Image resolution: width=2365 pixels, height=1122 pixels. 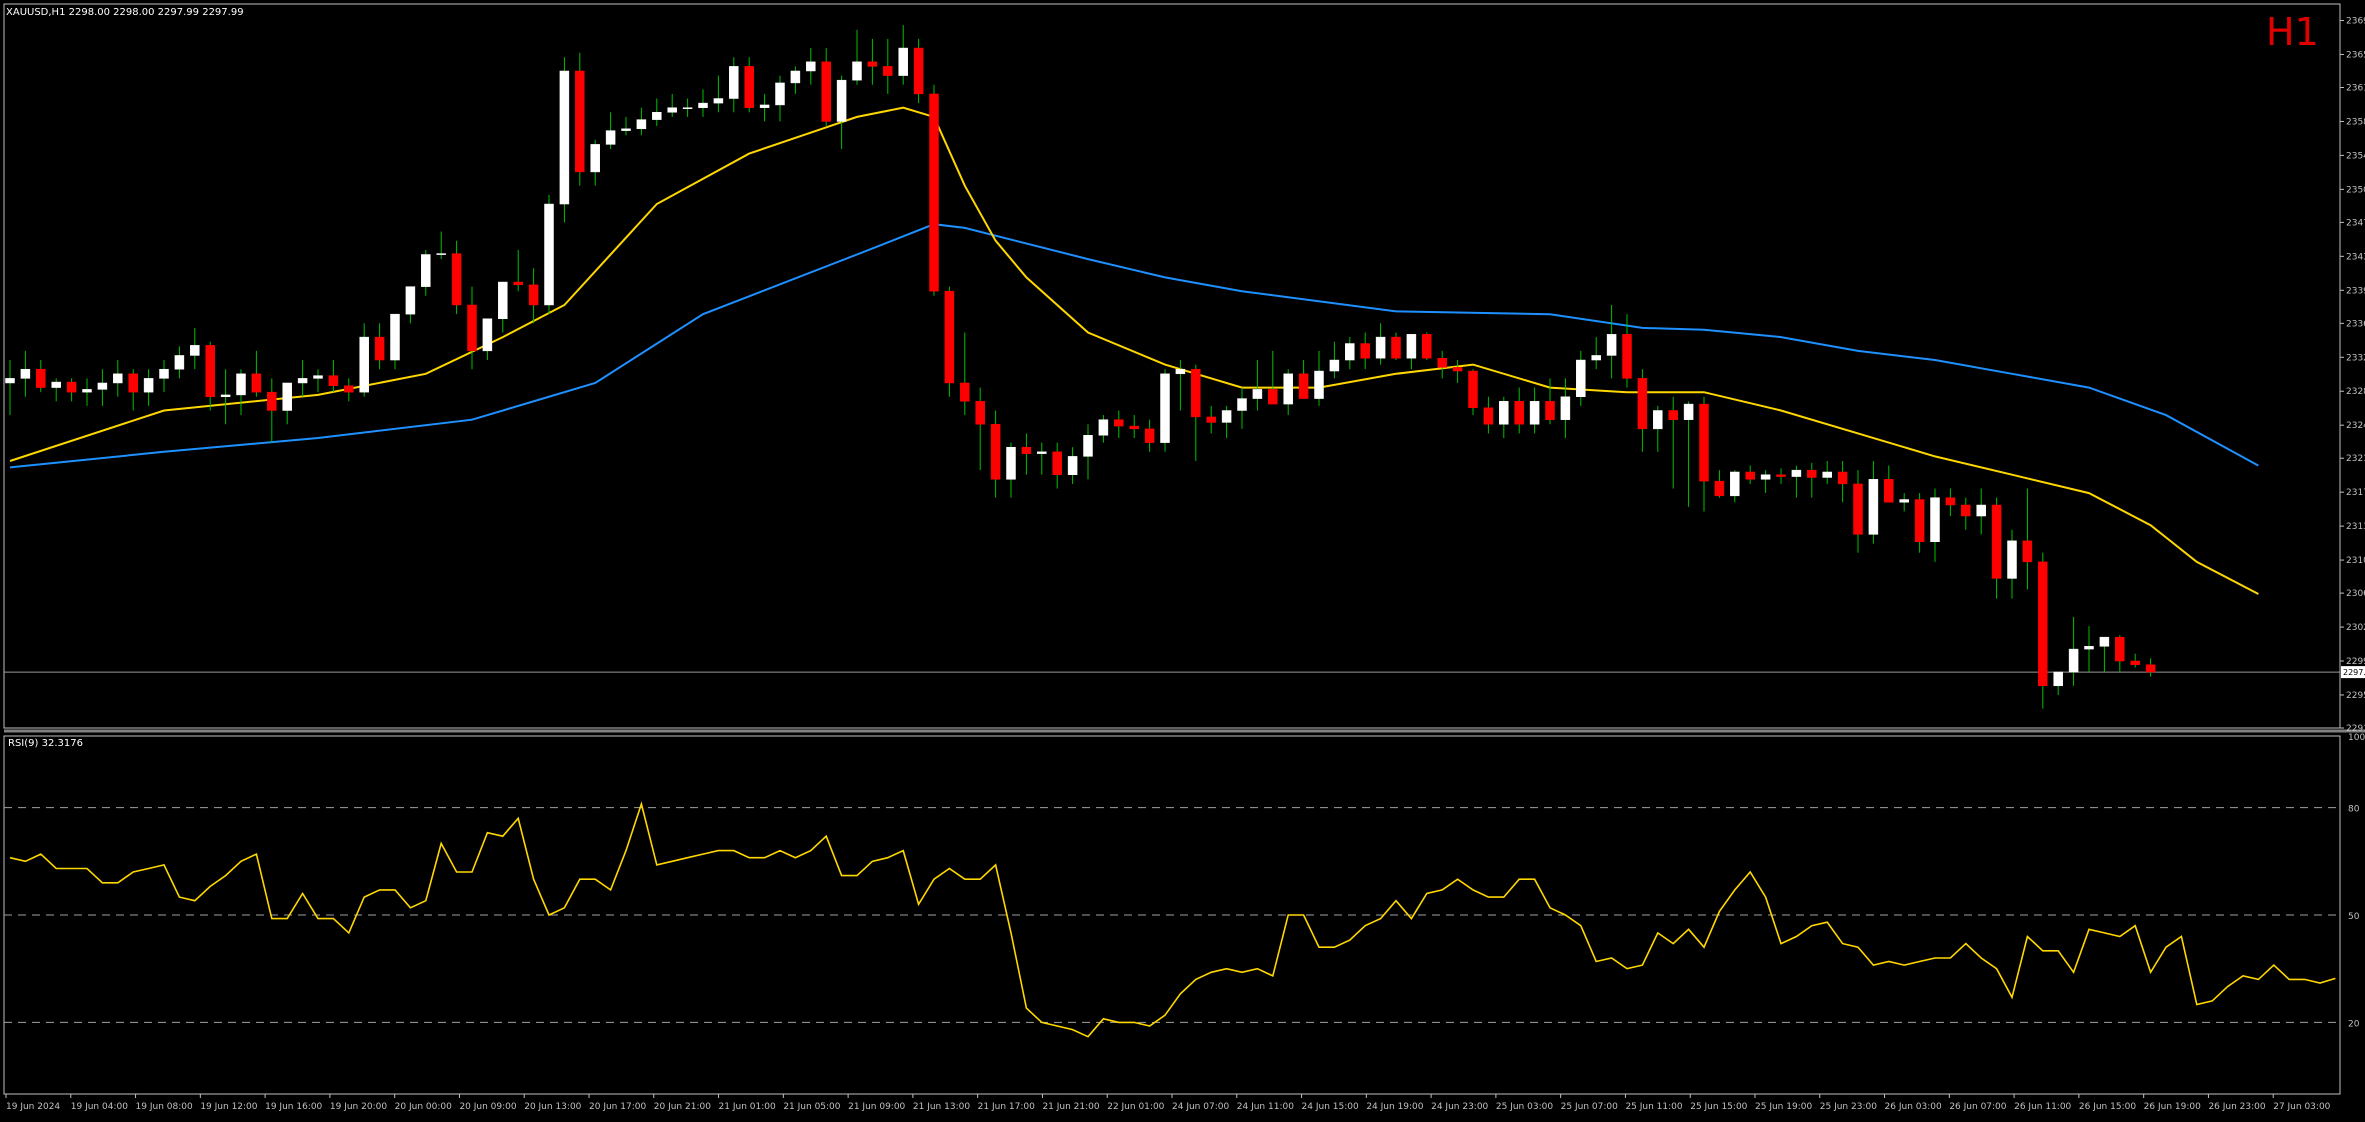 What do you see at coordinates (2355, 190) in the screenshot?
I see `price-tick-label: 2350.60` at bounding box center [2355, 190].